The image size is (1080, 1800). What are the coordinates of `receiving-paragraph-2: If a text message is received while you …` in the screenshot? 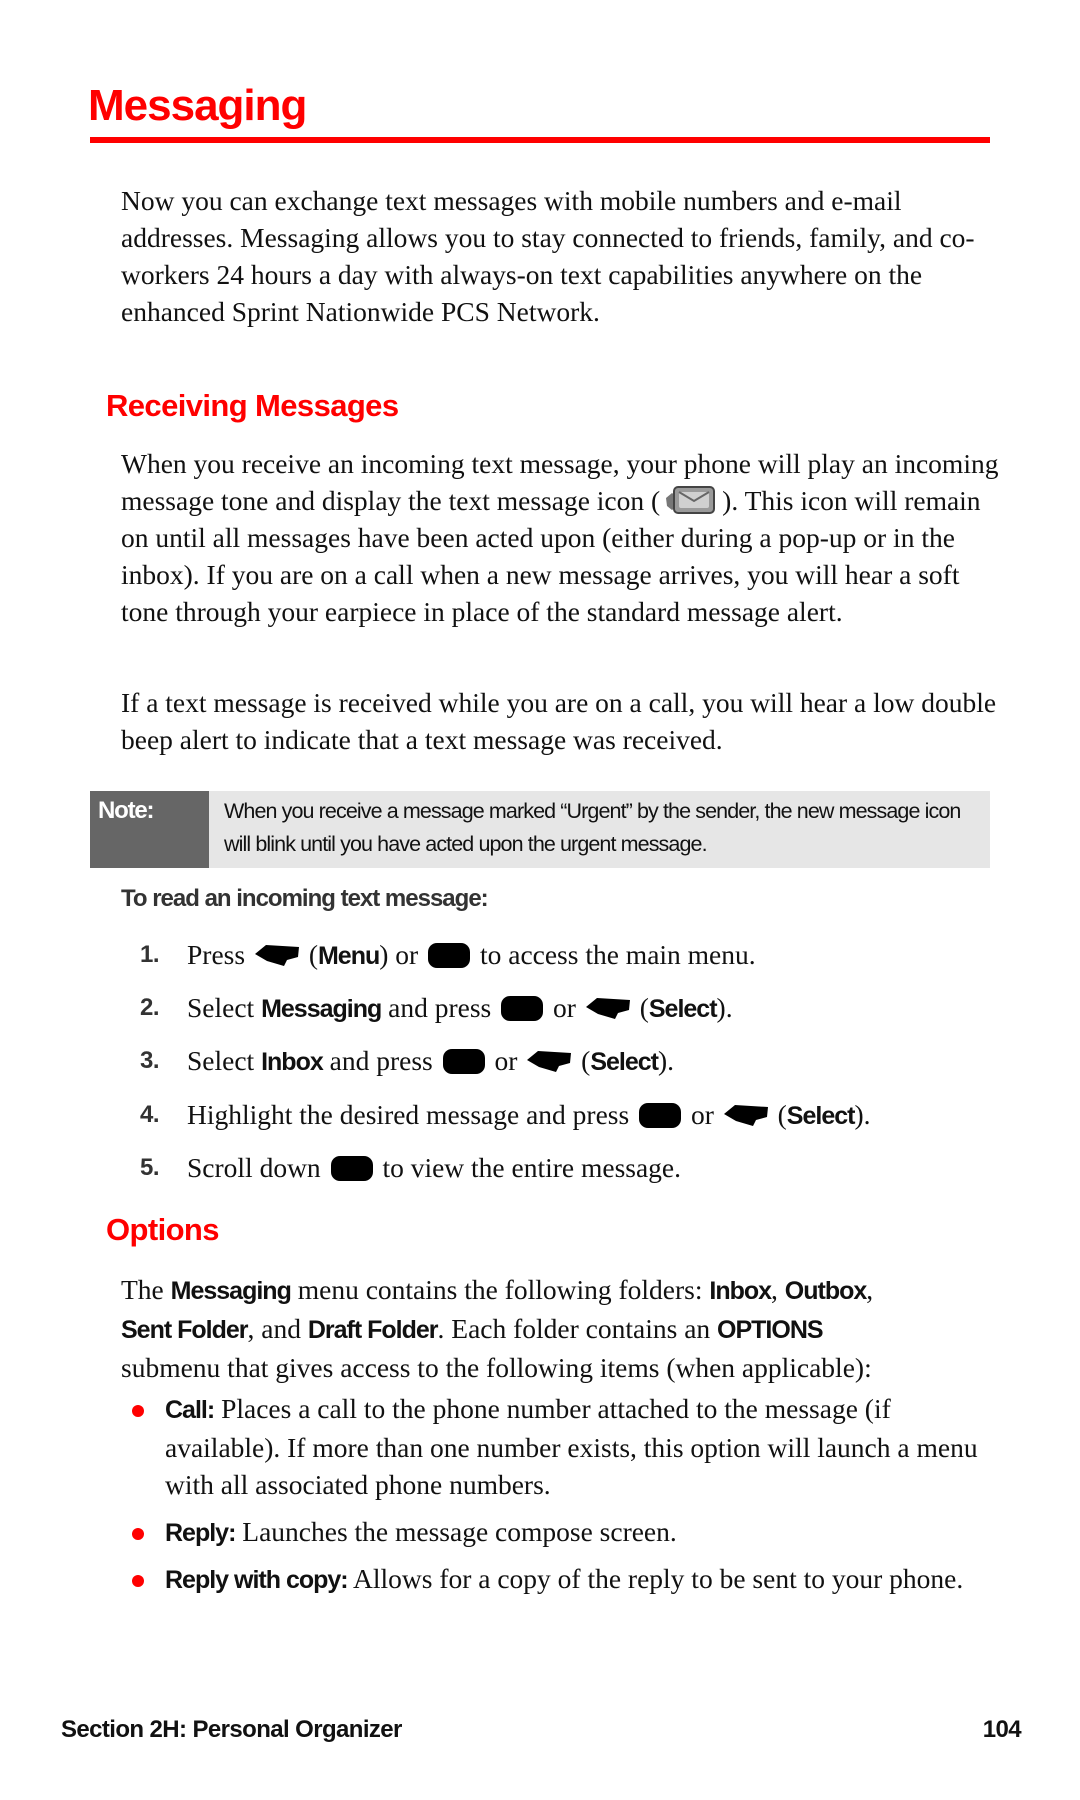 It's located at (559, 721).